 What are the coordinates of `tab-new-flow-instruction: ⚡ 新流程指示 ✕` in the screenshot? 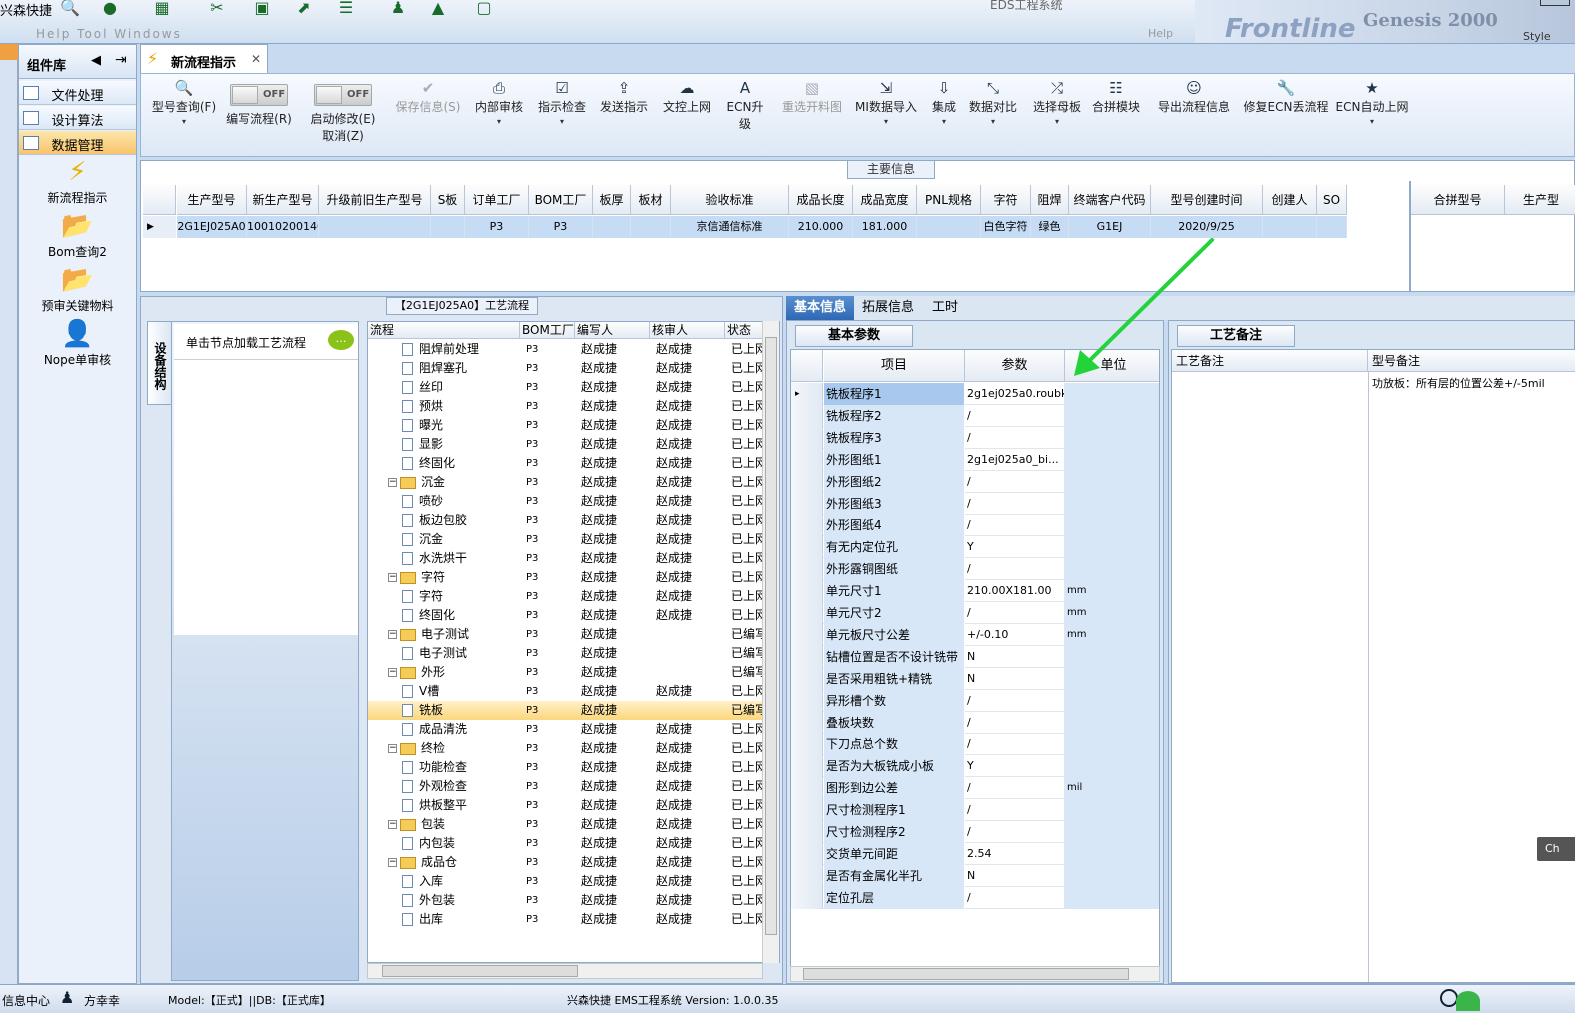 It's located at (204, 59).